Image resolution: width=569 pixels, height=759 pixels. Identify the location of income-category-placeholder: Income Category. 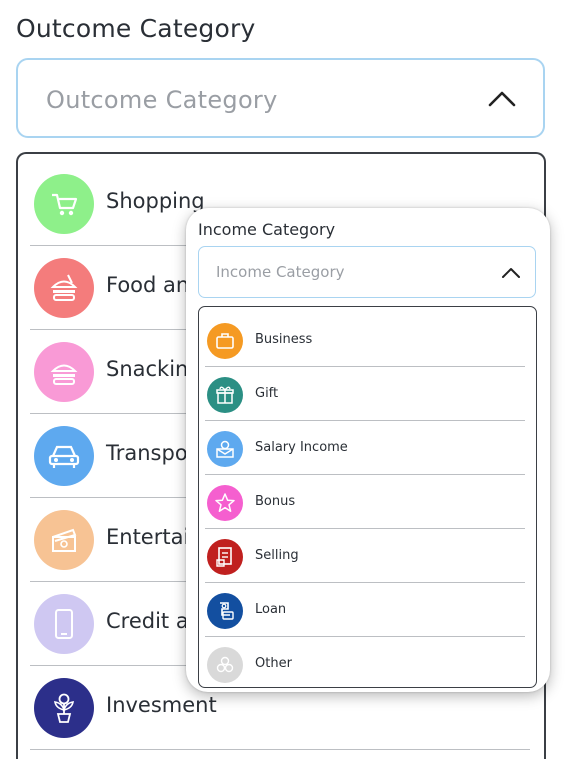
(280, 272).